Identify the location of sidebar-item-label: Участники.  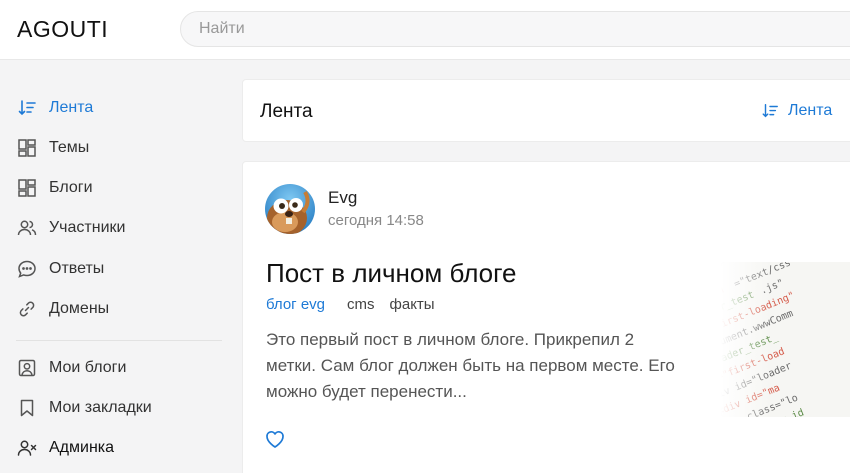
(87, 227).